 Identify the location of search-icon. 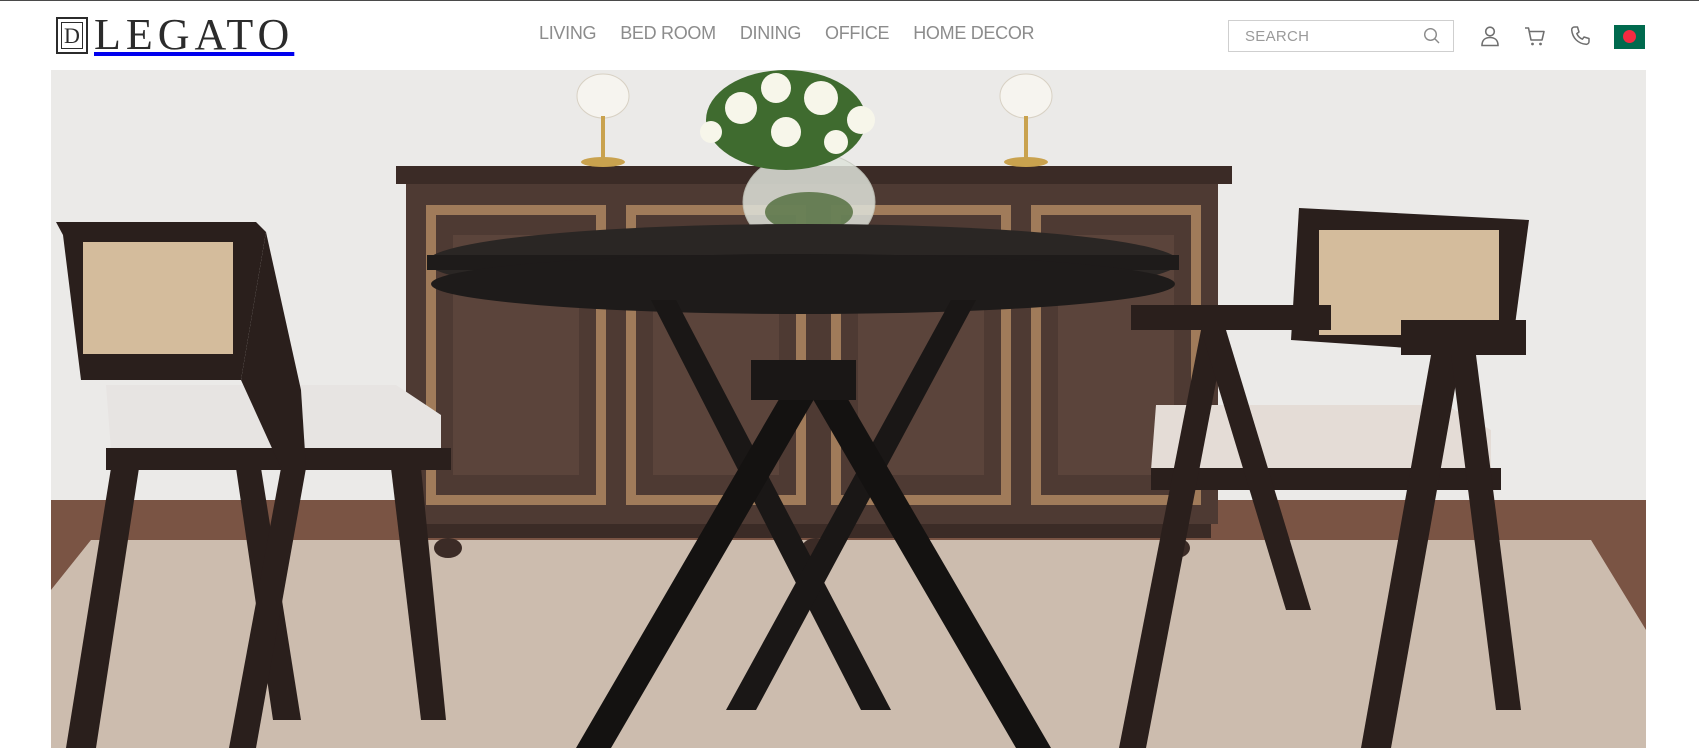
(1432, 38).